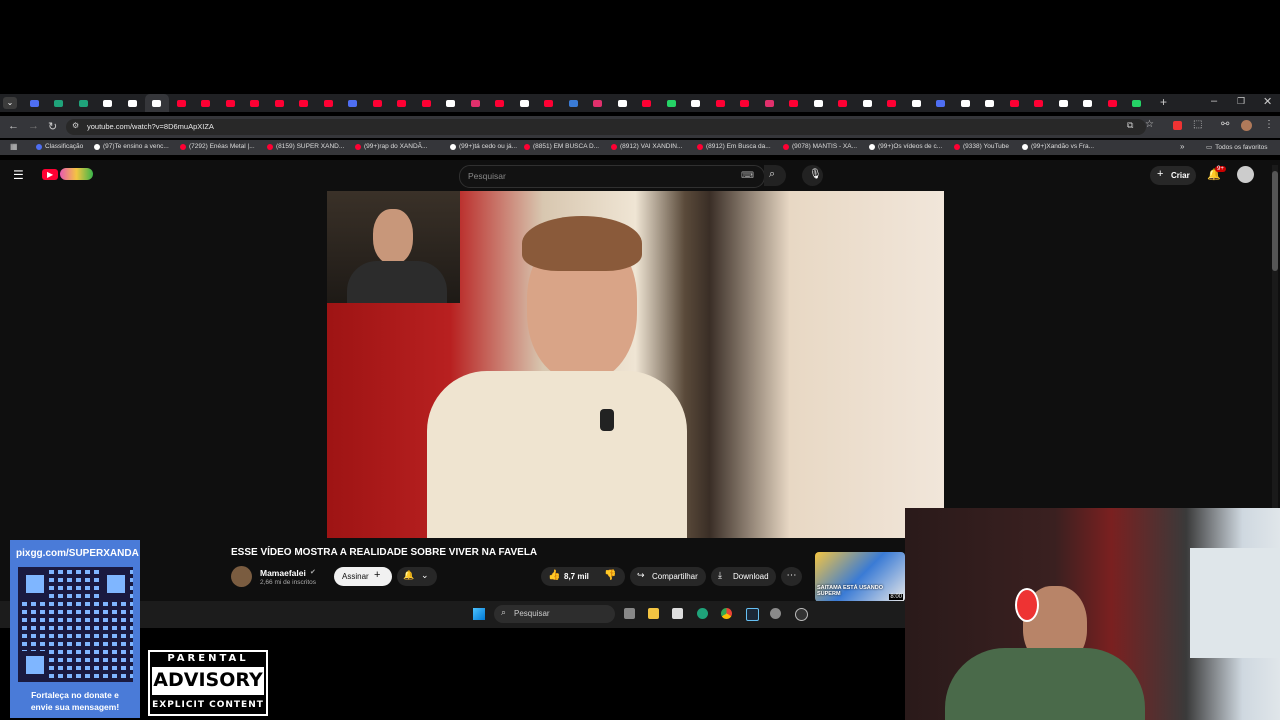 The height and width of the screenshot is (720, 1280). I want to click on settings-gear-icon, so click(775, 613).